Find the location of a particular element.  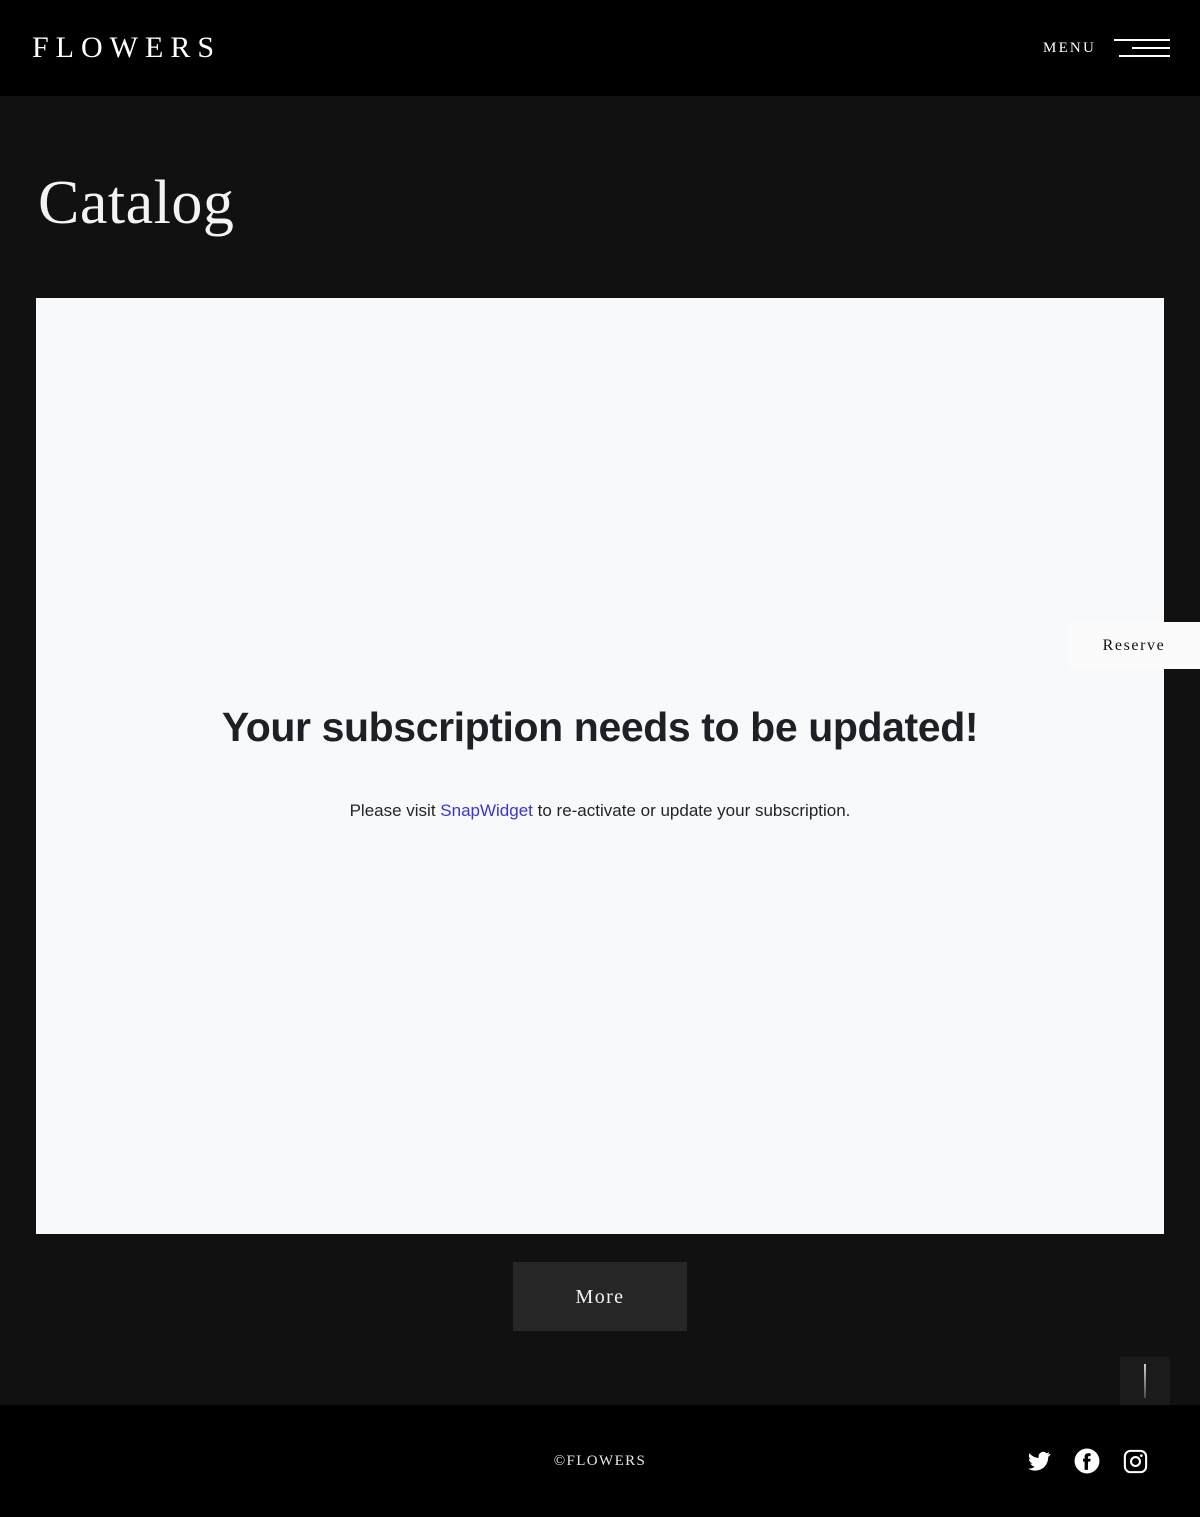

menu-button: MENU is located at coordinates (1106, 48).